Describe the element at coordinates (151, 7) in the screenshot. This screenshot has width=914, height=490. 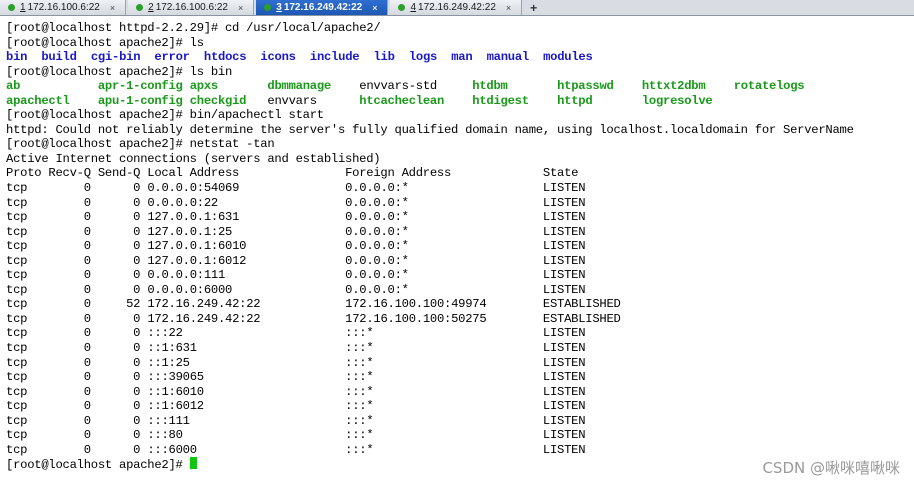
I see `tab-number: 2` at that location.